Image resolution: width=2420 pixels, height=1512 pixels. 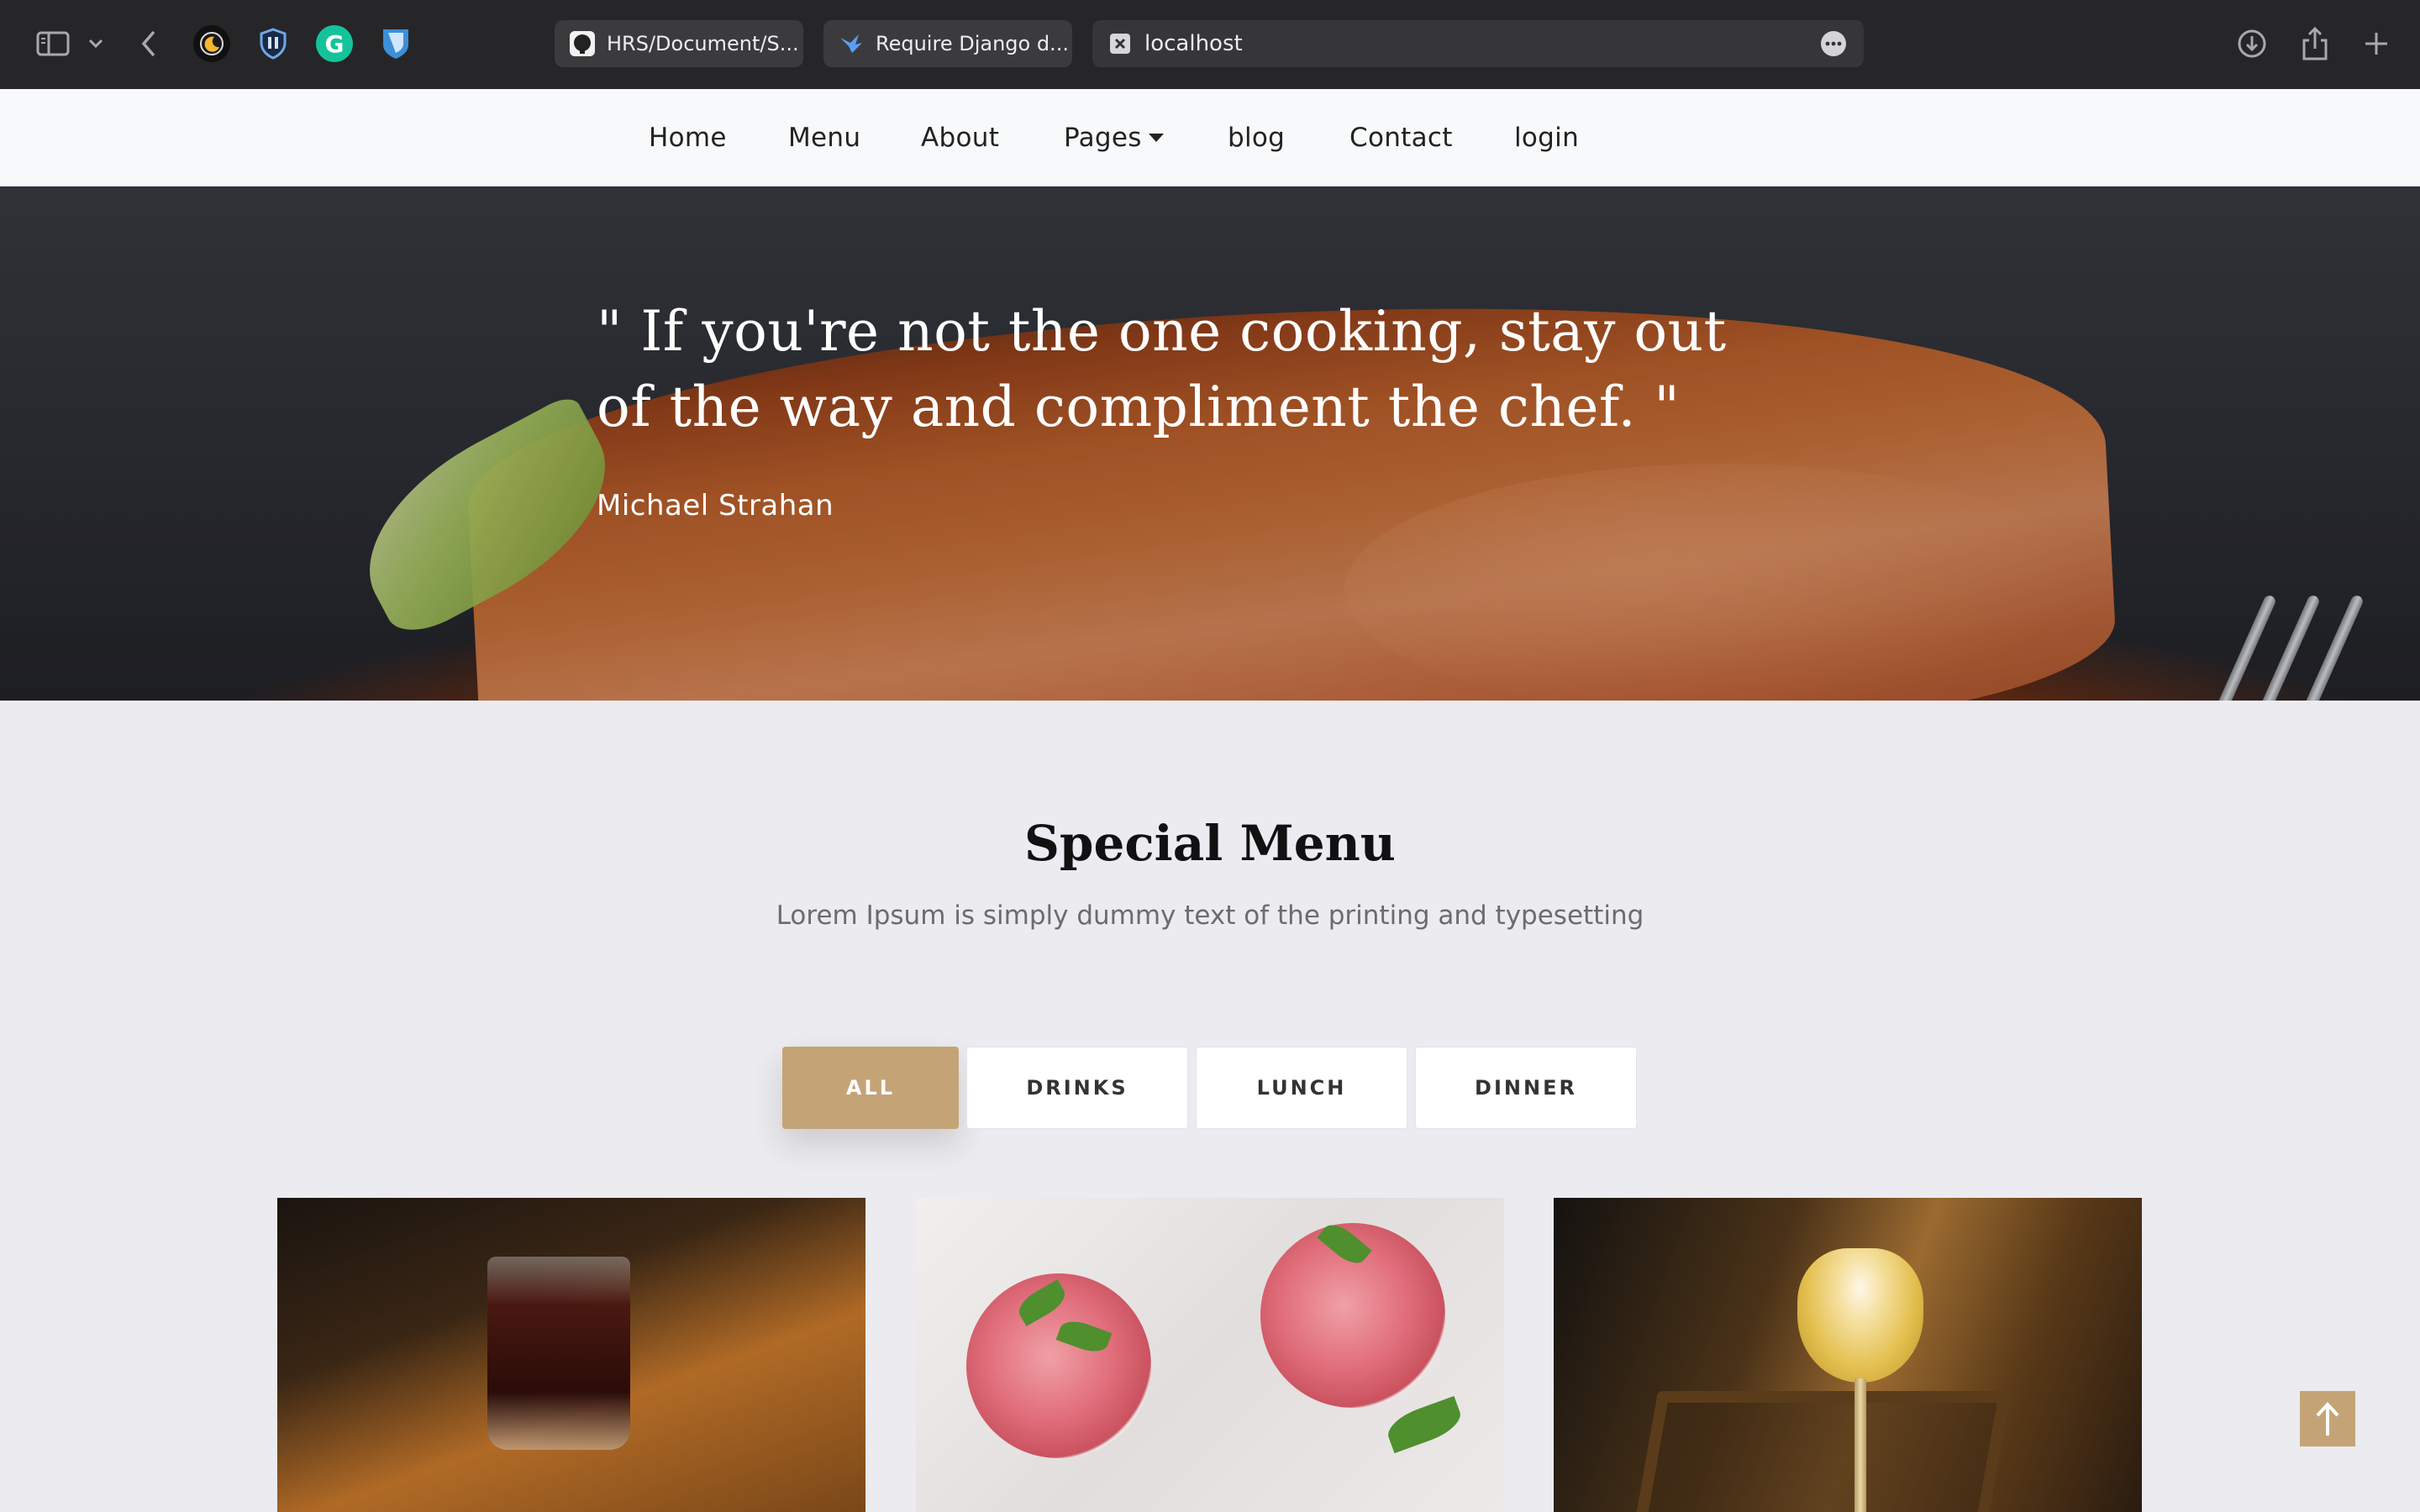 I want to click on address-text: localhost, so click(x=1194, y=43).